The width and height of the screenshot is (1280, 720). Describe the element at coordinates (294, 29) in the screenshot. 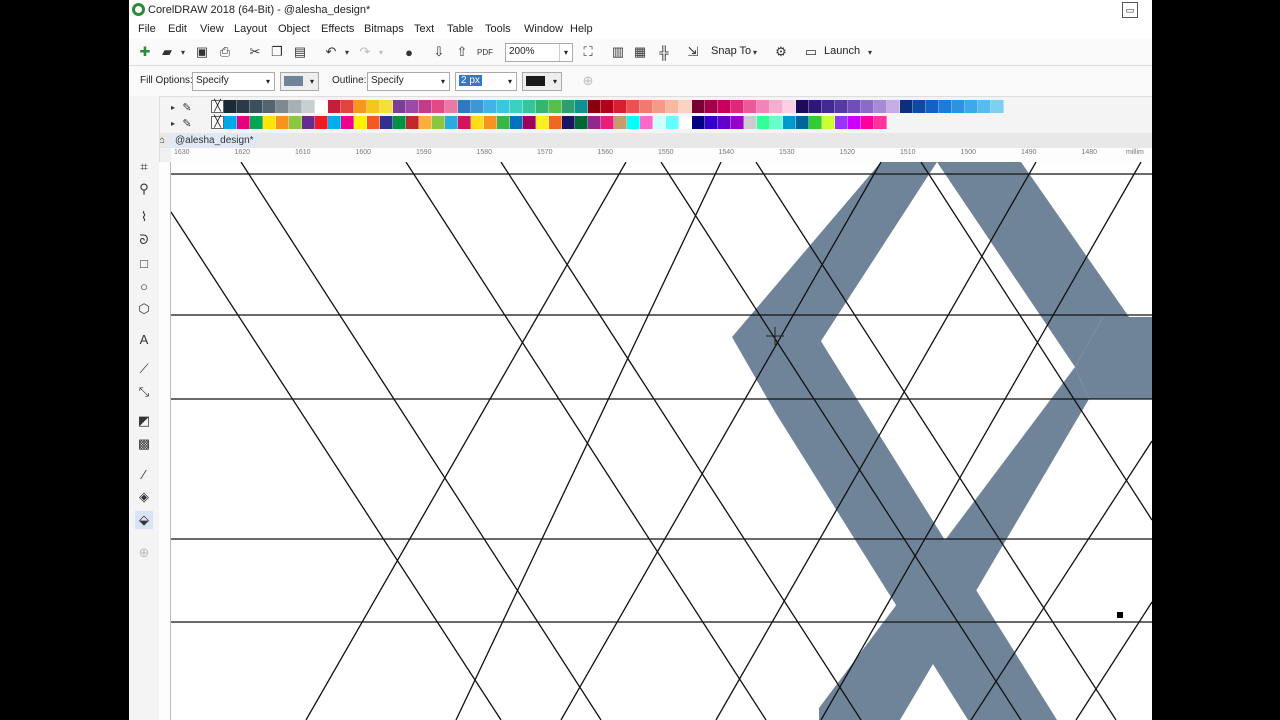

I see `menu-object: Object` at that location.